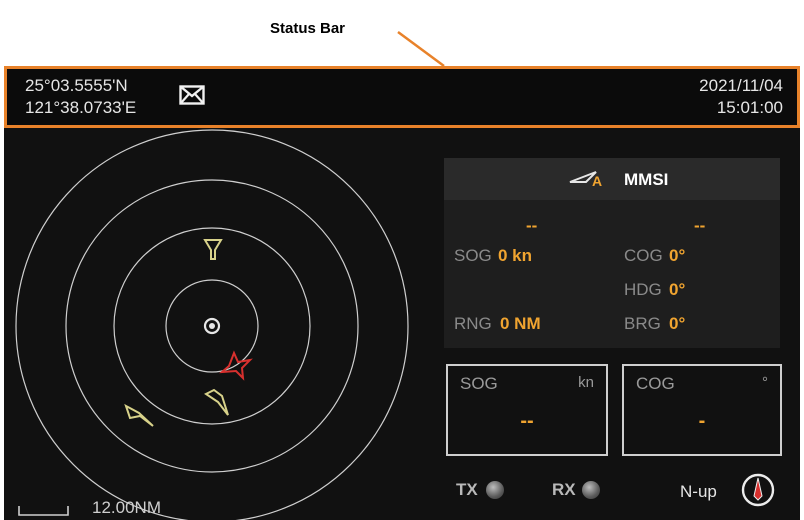  I want to click on latitude: 25°03.5555'N, so click(76, 85).